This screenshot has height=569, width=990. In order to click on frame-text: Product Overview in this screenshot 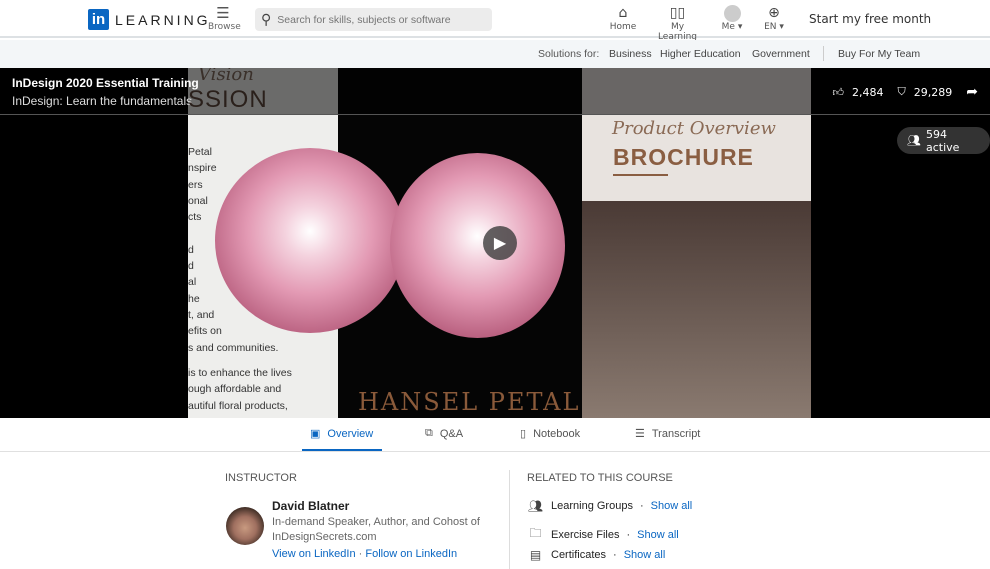, I will do `click(694, 128)`.